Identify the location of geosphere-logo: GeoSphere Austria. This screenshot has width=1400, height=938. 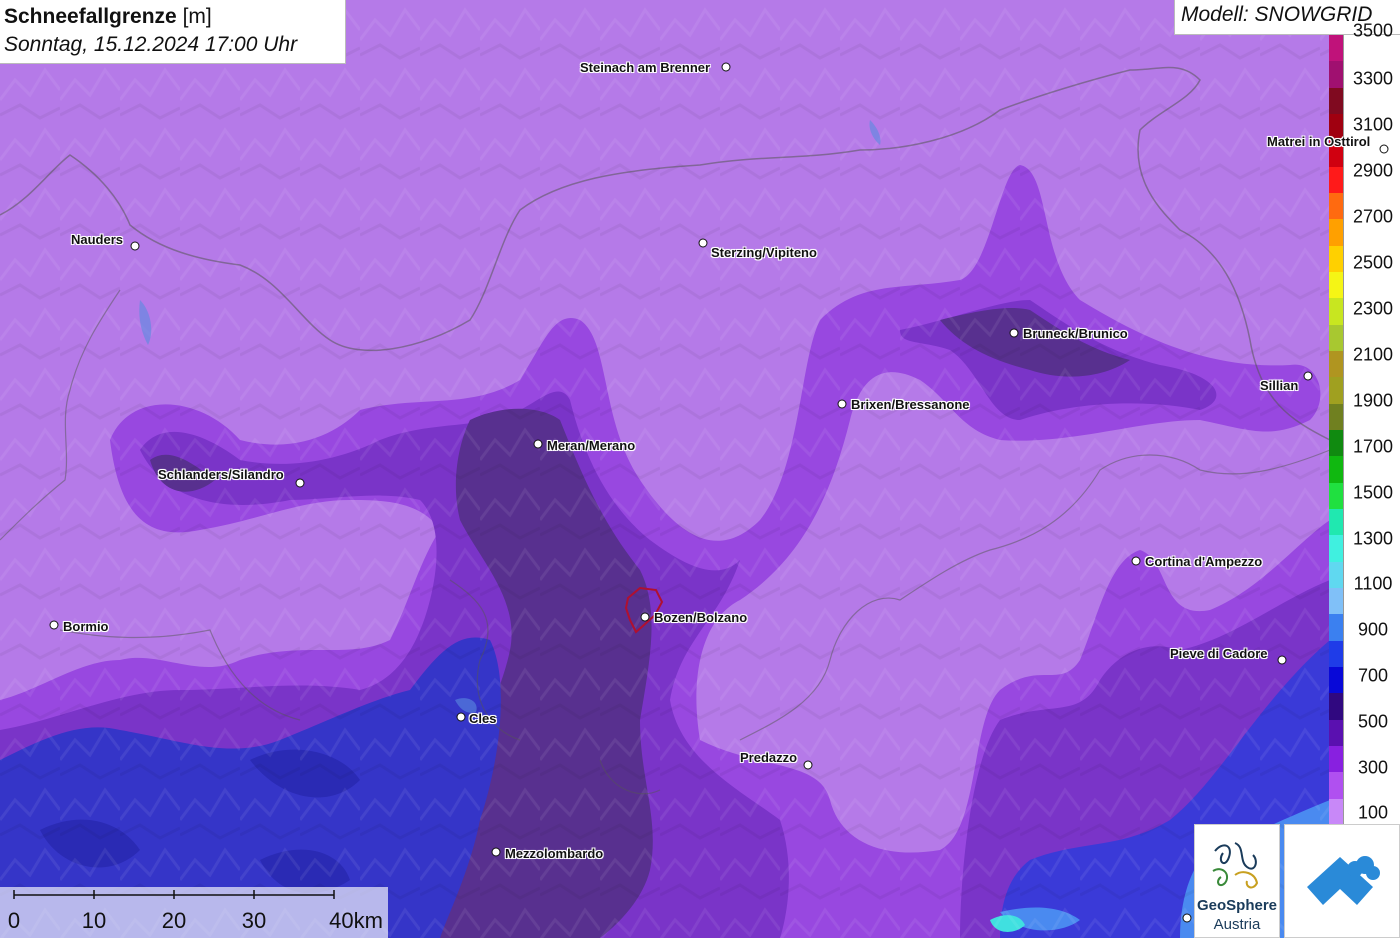
(1237, 881).